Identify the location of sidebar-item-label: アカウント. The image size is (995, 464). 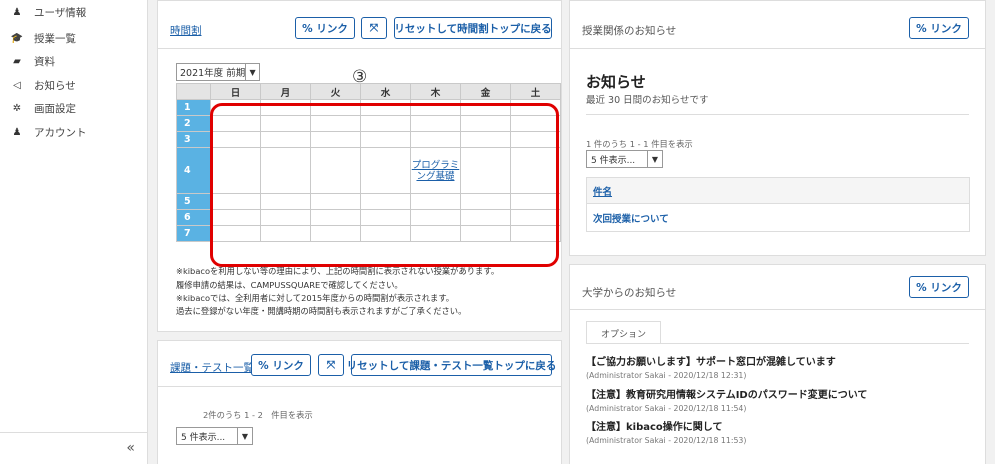
(60, 132).